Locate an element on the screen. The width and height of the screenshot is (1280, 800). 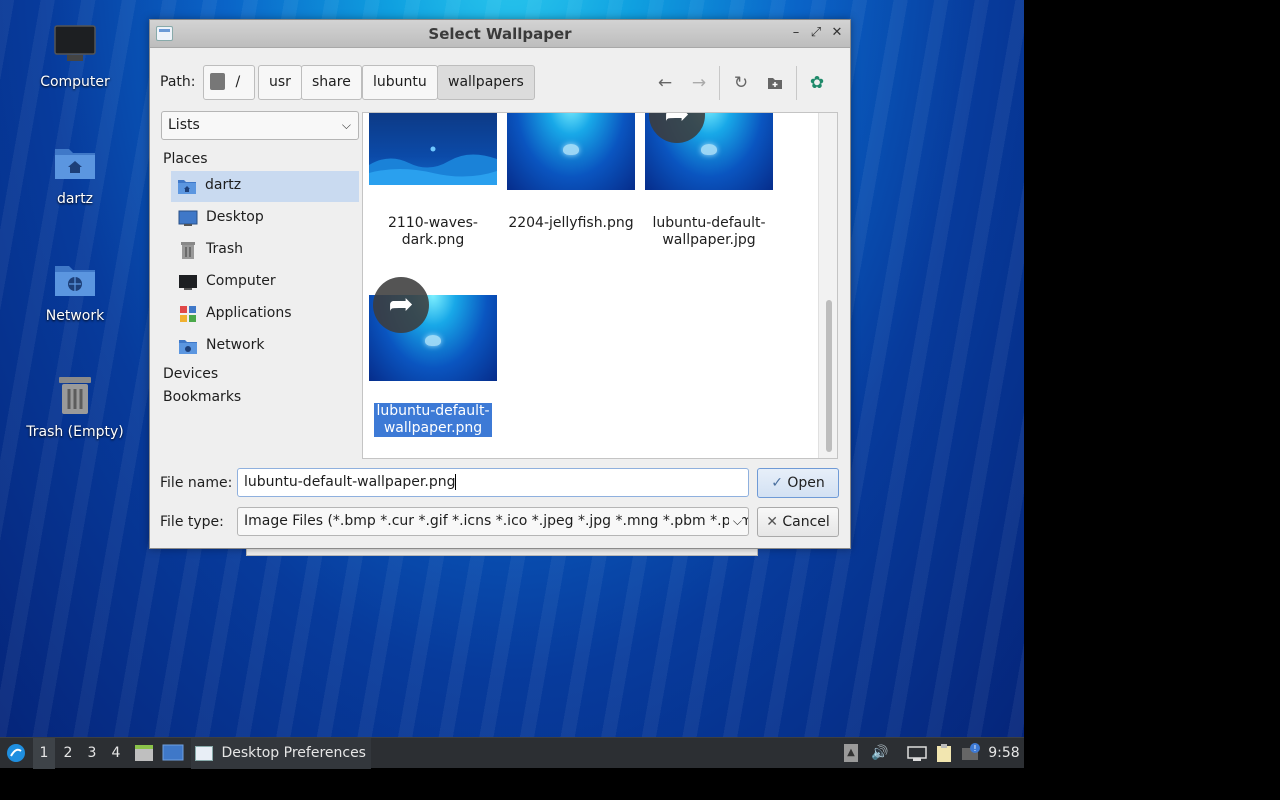
place-label: Trash is located at coordinates (224, 249).